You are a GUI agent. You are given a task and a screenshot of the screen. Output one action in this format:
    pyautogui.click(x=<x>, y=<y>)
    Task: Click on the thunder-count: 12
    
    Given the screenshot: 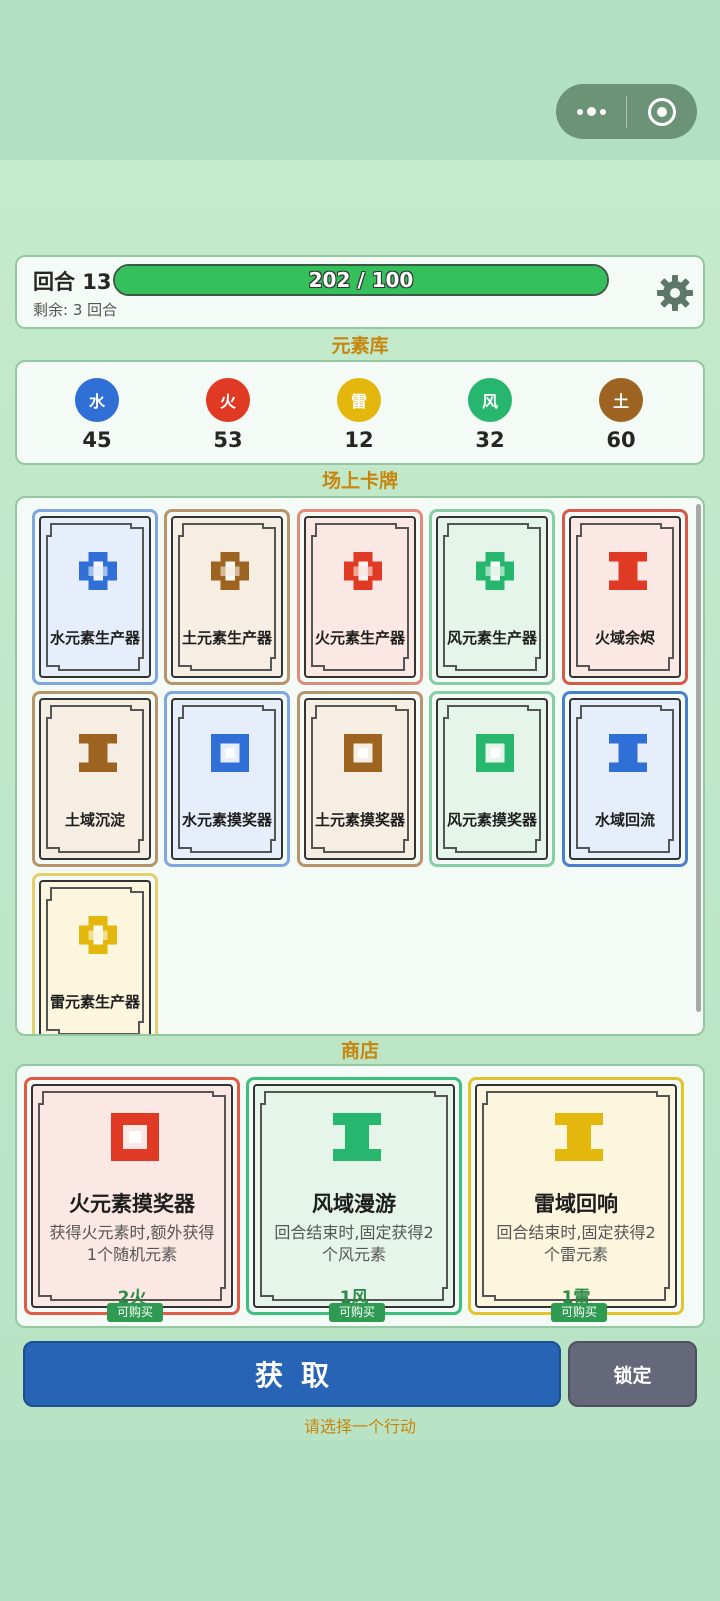 What is the action you would take?
    pyautogui.click(x=359, y=440)
    